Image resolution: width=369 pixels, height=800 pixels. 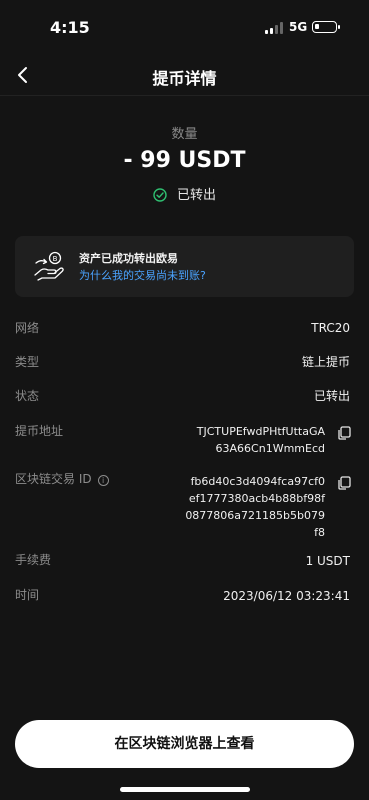 I want to click on info-icon: i, so click(x=103, y=480).